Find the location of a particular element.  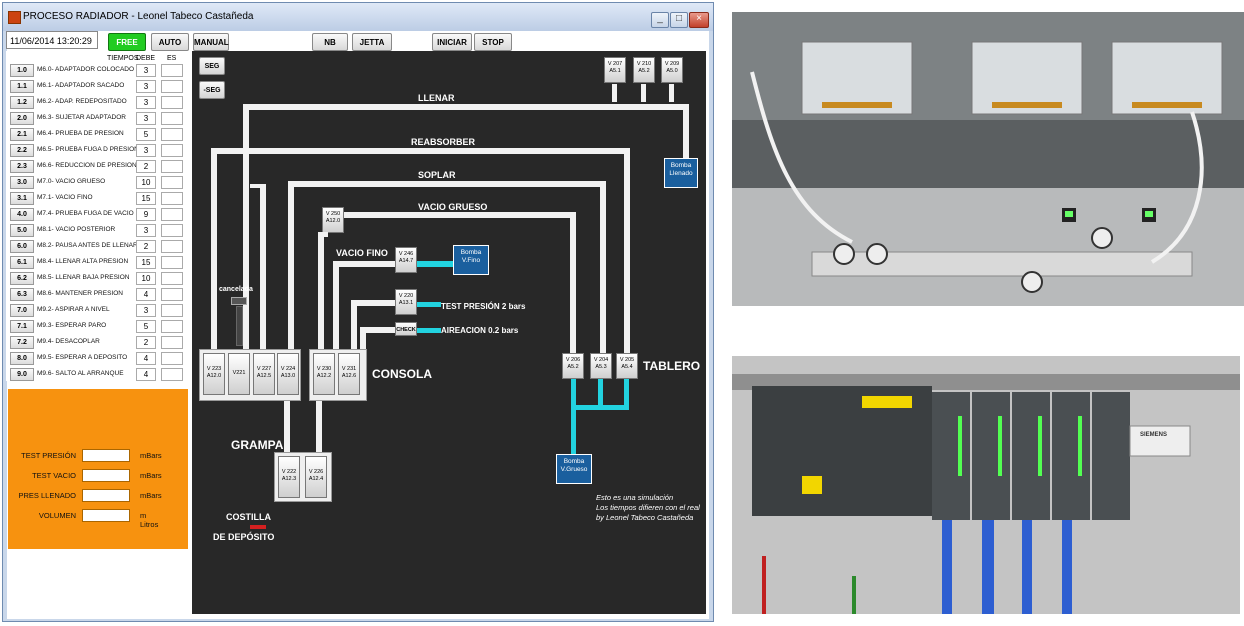

reabsorber-label: REABSORBER is located at coordinates (443, 142).